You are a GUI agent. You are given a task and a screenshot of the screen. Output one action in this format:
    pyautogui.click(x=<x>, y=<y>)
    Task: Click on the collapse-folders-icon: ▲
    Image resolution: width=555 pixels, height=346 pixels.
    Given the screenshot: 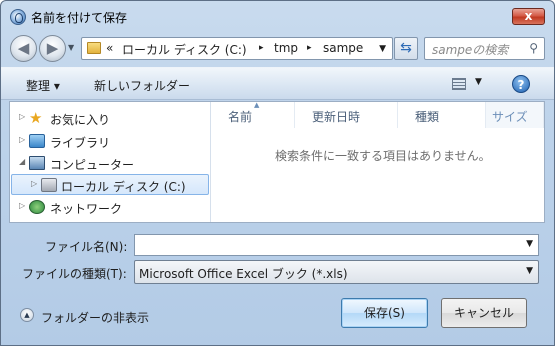 What is the action you would take?
    pyautogui.click(x=27, y=315)
    